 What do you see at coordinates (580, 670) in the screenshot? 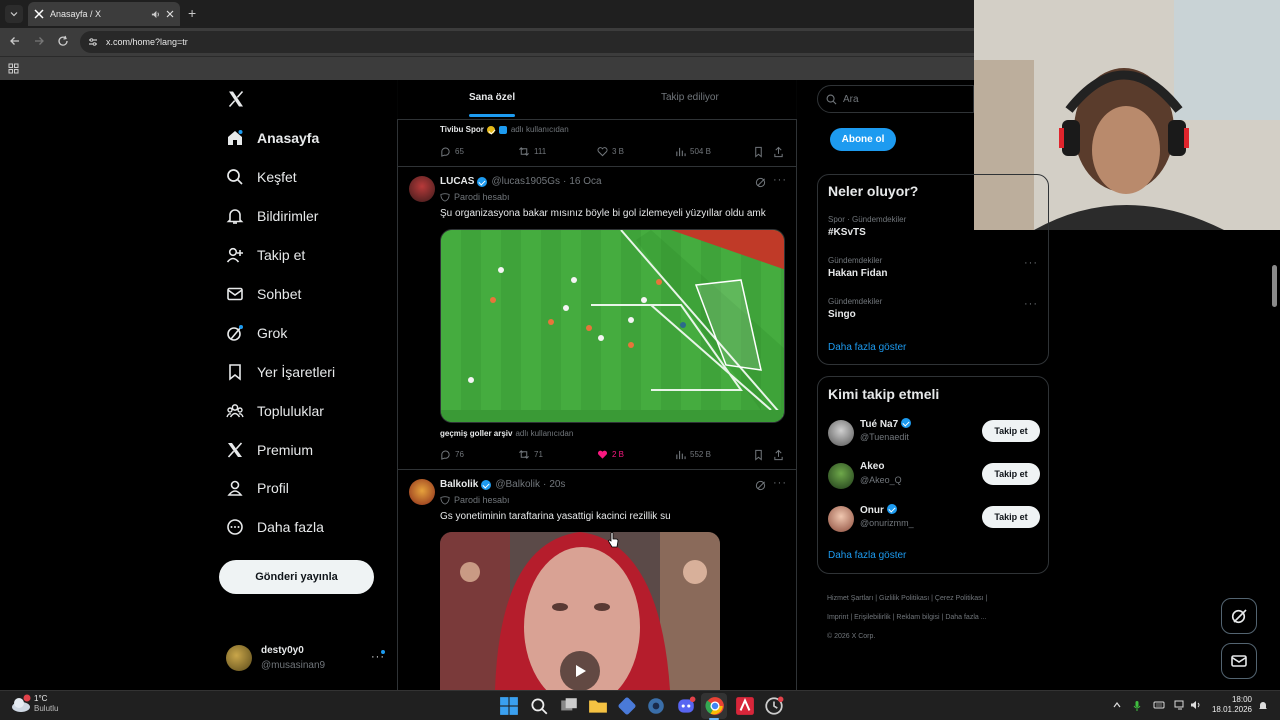
I see `play-button` at bounding box center [580, 670].